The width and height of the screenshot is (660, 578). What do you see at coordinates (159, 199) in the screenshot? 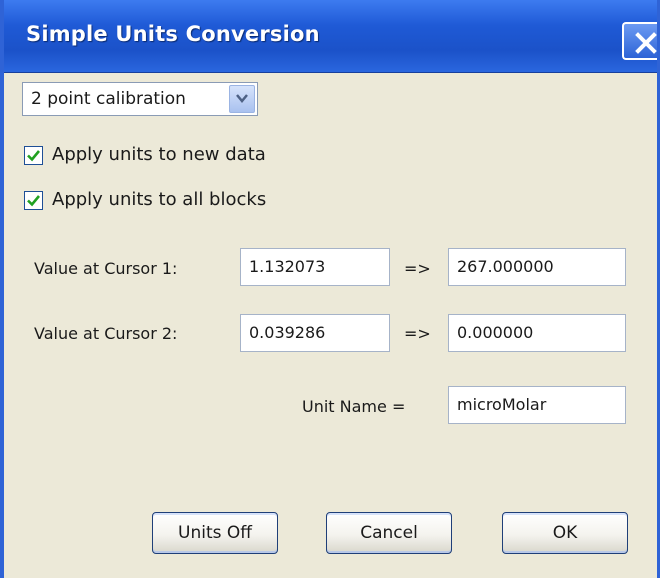
I see `apply-all-blocks-label: Apply units to all blocks` at bounding box center [159, 199].